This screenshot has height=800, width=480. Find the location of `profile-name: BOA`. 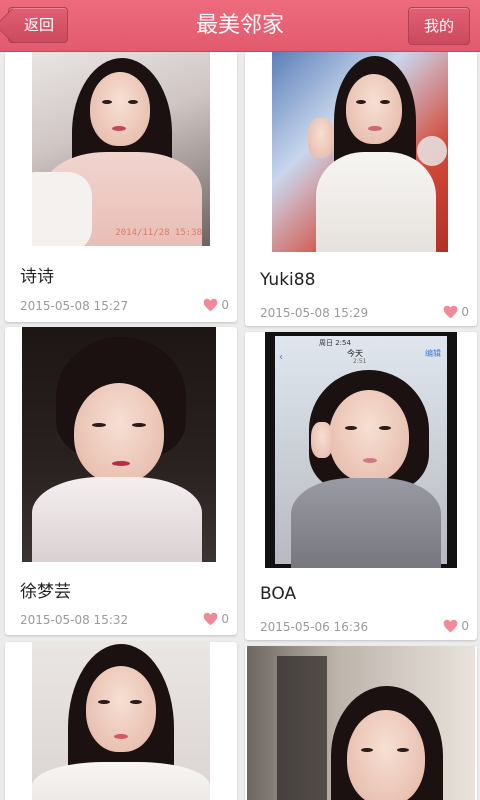

profile-name: BOA is located at coordinates (278, 594).